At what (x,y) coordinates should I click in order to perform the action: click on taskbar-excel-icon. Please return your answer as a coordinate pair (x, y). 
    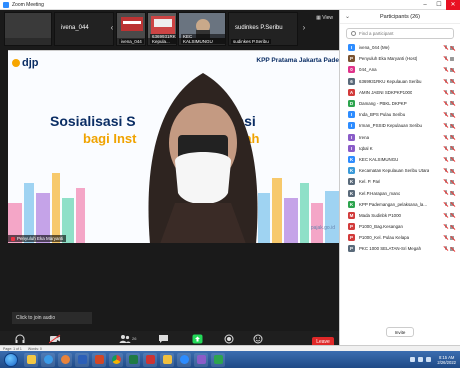
    Looking at the image, I should click on (133, 359).